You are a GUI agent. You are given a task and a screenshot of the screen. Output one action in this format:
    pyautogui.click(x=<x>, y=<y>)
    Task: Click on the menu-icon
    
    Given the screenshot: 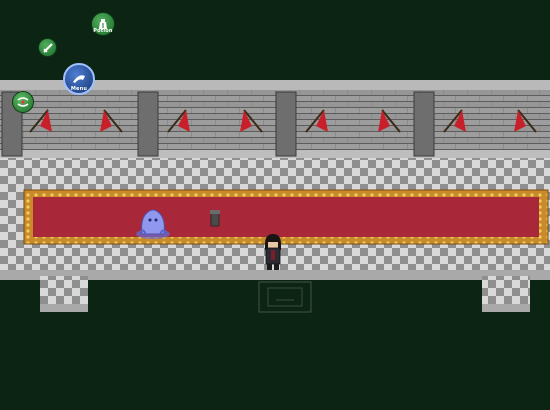 What is the action you would take?
    pyautogui.click(x=79, y=79)
    